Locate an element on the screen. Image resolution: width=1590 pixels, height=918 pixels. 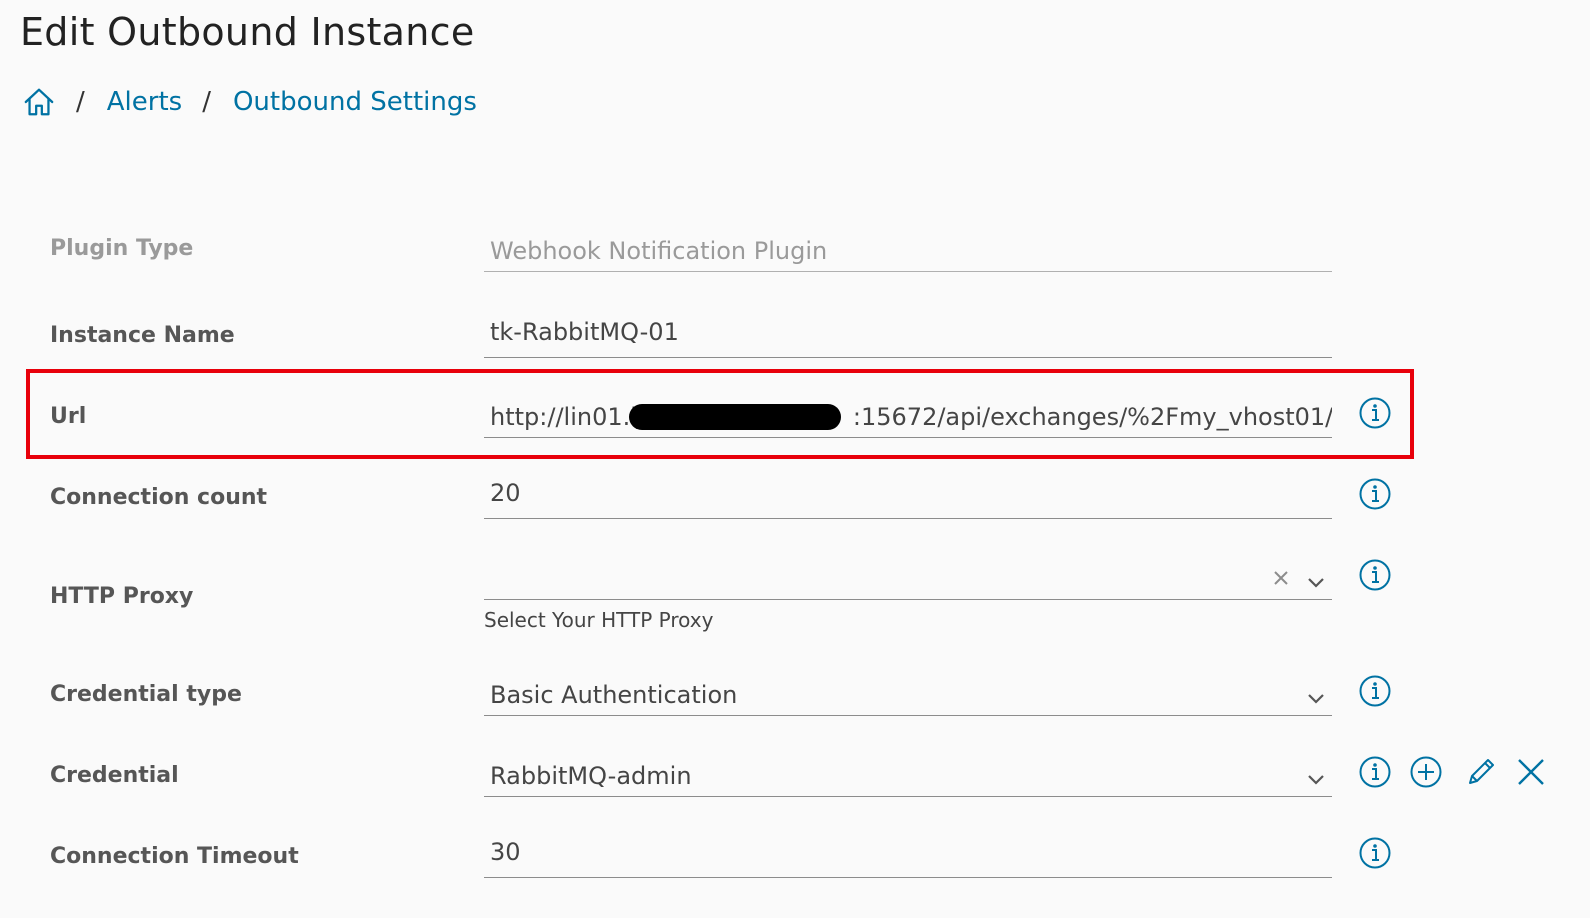
add-icon is located at coordinates (1426, 772).